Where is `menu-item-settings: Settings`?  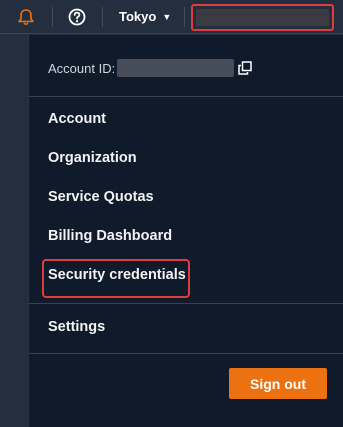 menu-item-settings: Settings is located at coordinates (76, 327).